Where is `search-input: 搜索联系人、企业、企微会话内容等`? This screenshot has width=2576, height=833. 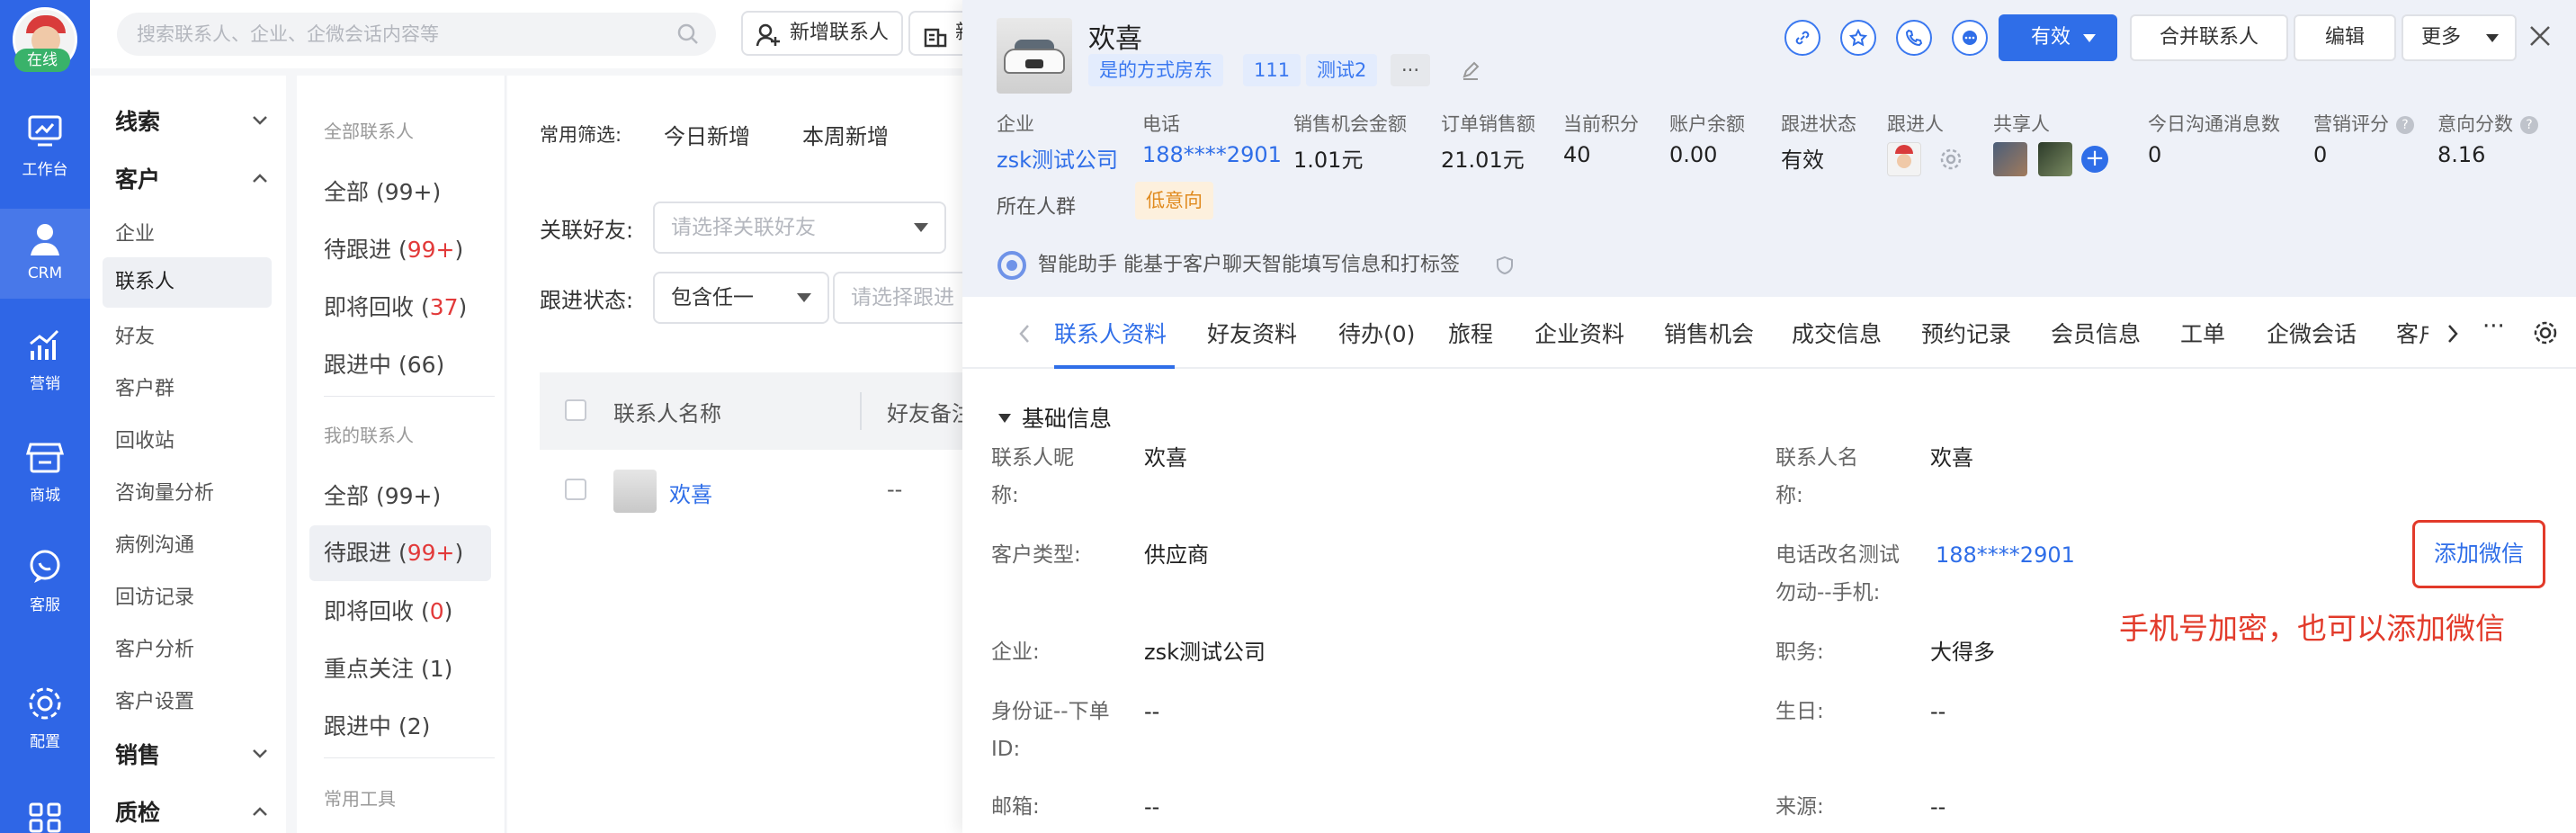 search-input: 搜索联系人、企业、企微会话内容等 is located at coordinates (416, 34).